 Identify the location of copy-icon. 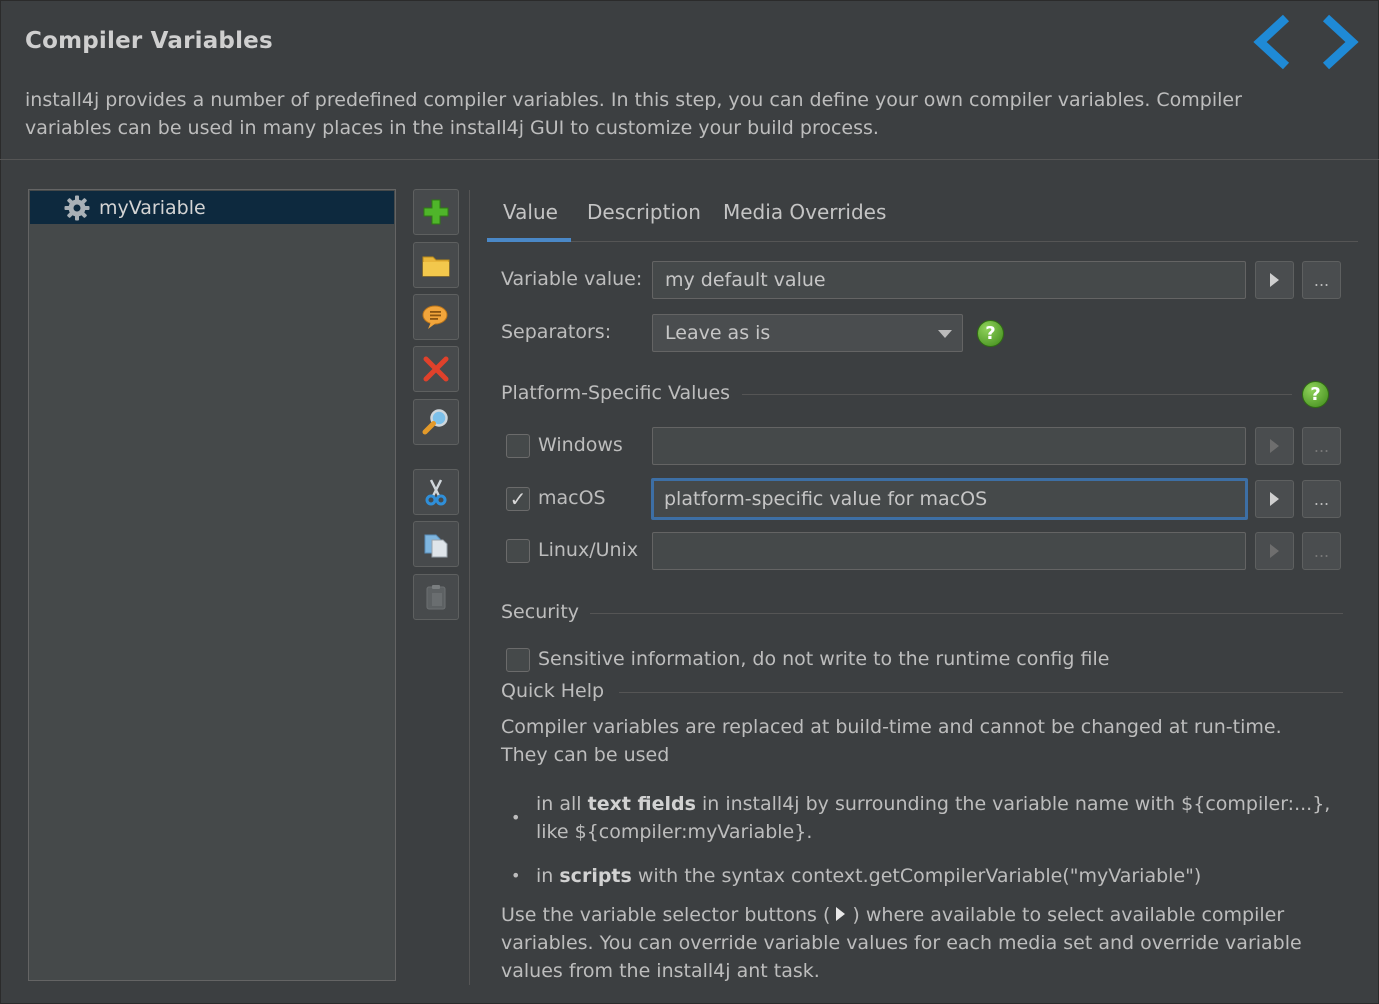
(436, 546).